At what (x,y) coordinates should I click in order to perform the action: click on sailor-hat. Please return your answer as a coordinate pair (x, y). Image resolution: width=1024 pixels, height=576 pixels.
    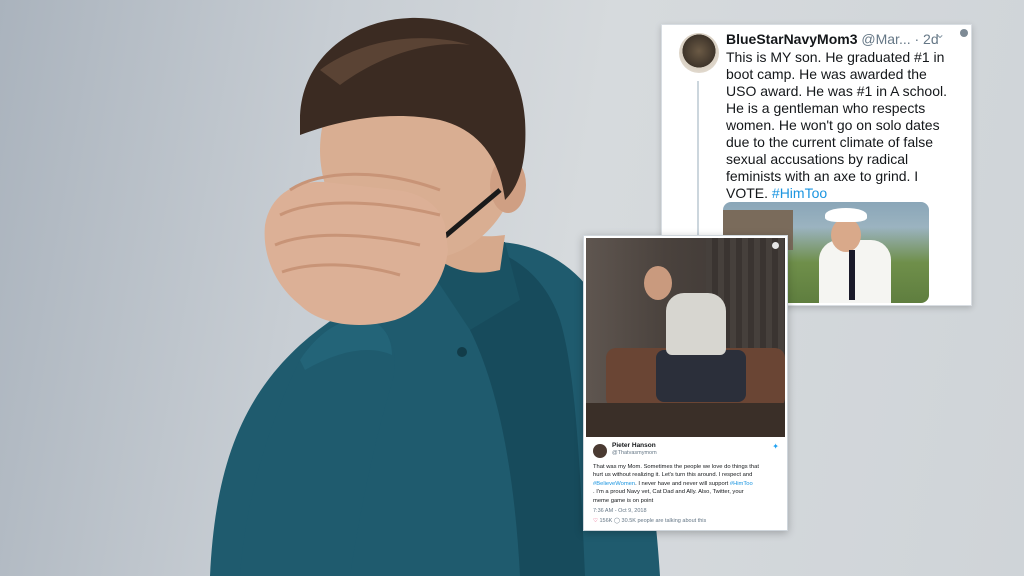
    Looking at the image, I should click on (846, 215).